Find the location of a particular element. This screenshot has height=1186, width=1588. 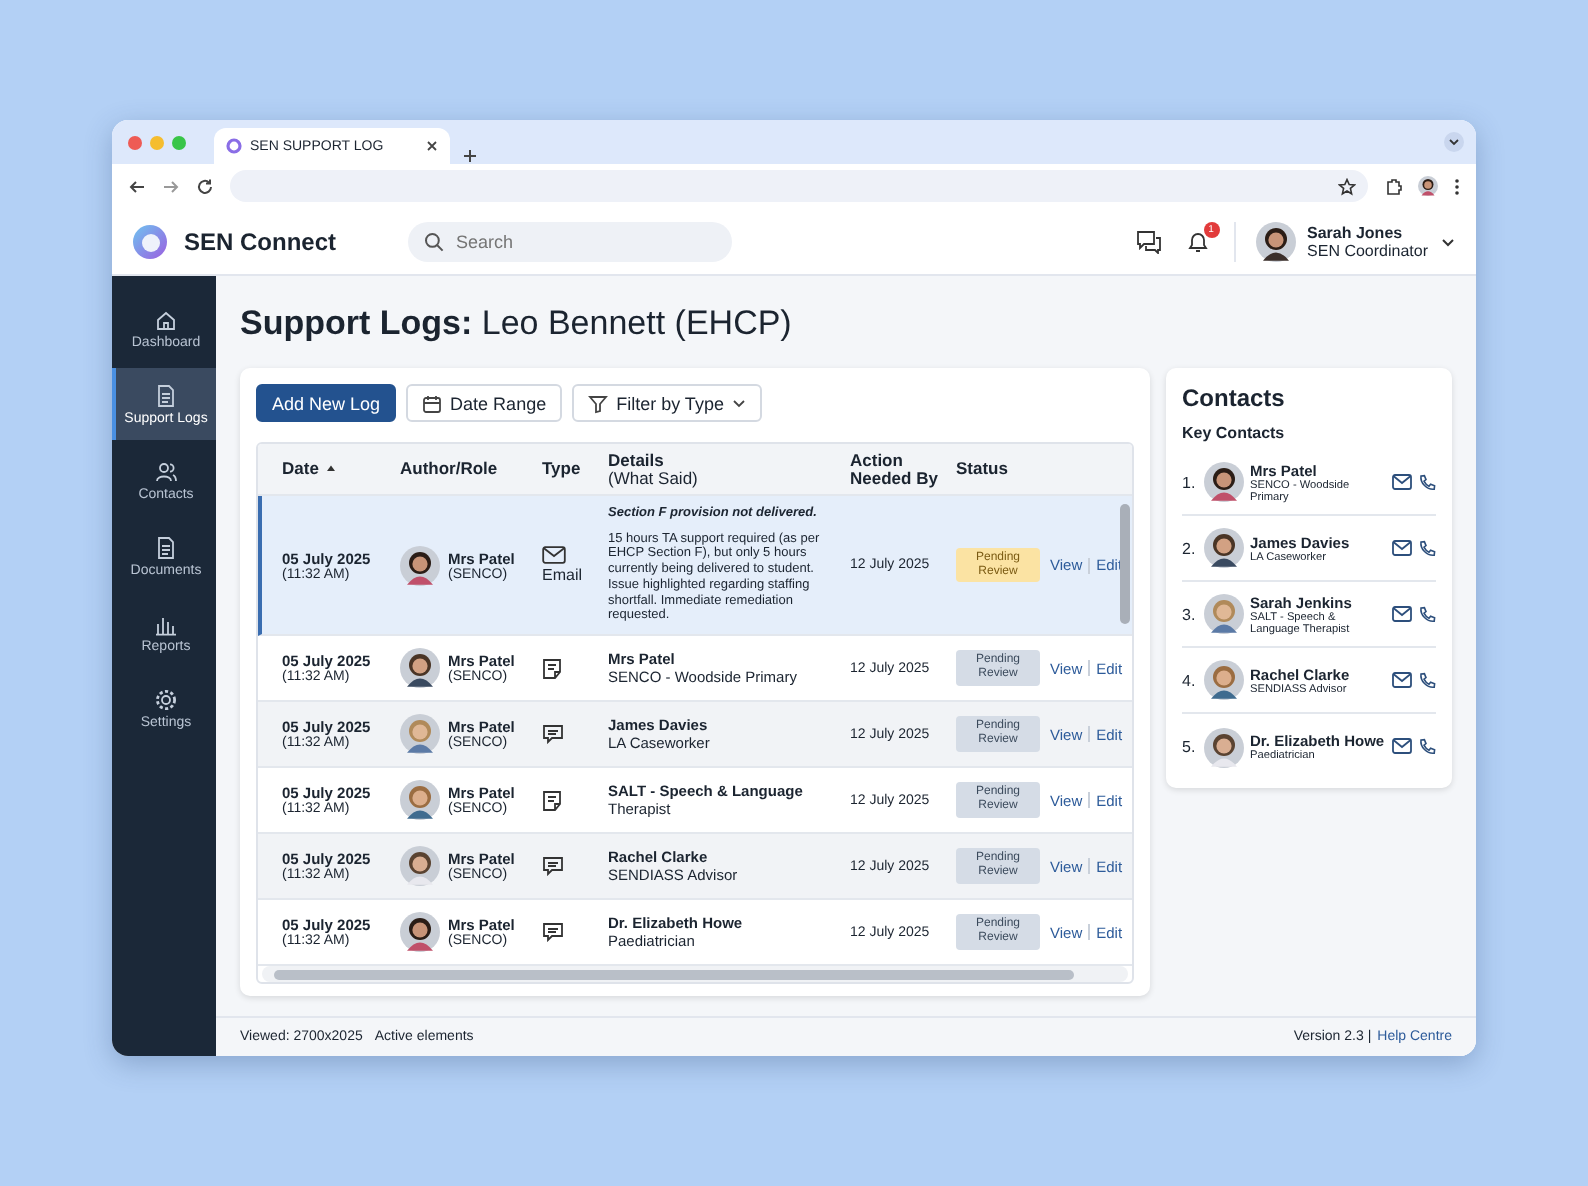

user-role: SEN Coordinator is located at coordinates (1367, 250).